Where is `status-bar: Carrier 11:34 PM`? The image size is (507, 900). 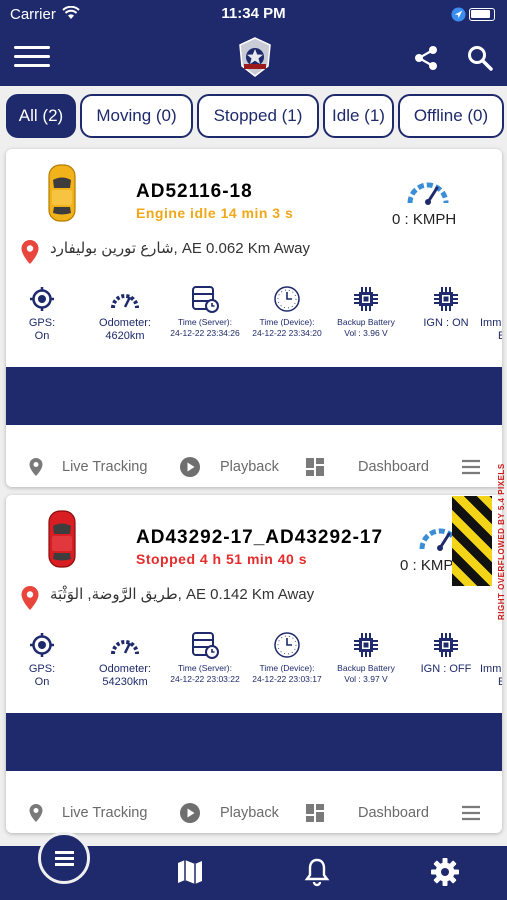 status-bar: Carrier 11:34 PM is located at coordinates (253, 15).